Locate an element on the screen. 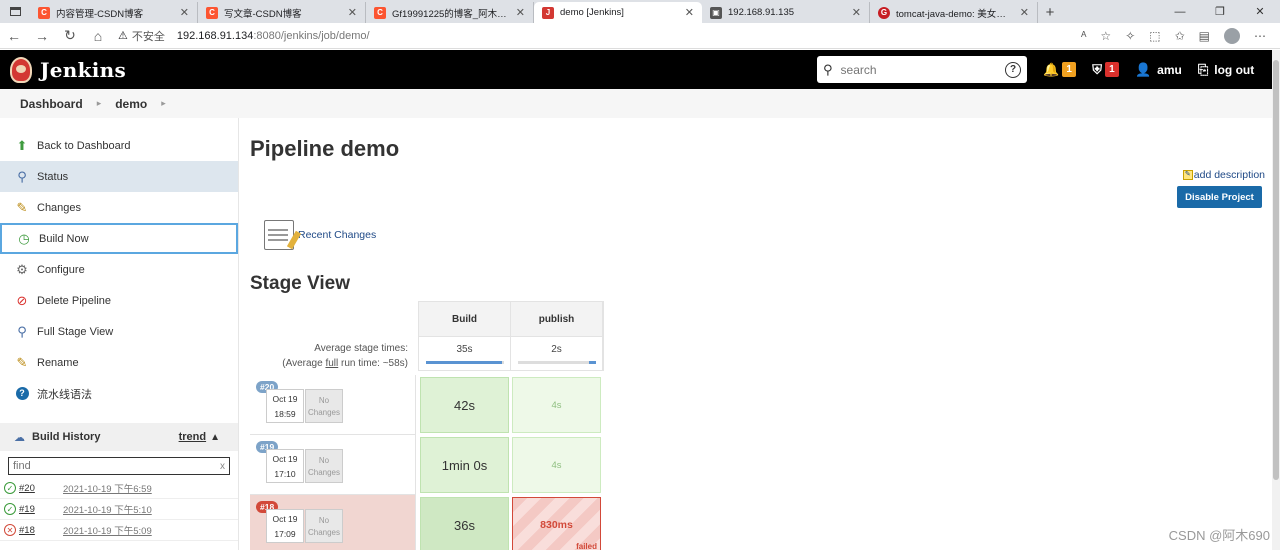  scrollbar-thumb is located at coordinates (1276, 270).